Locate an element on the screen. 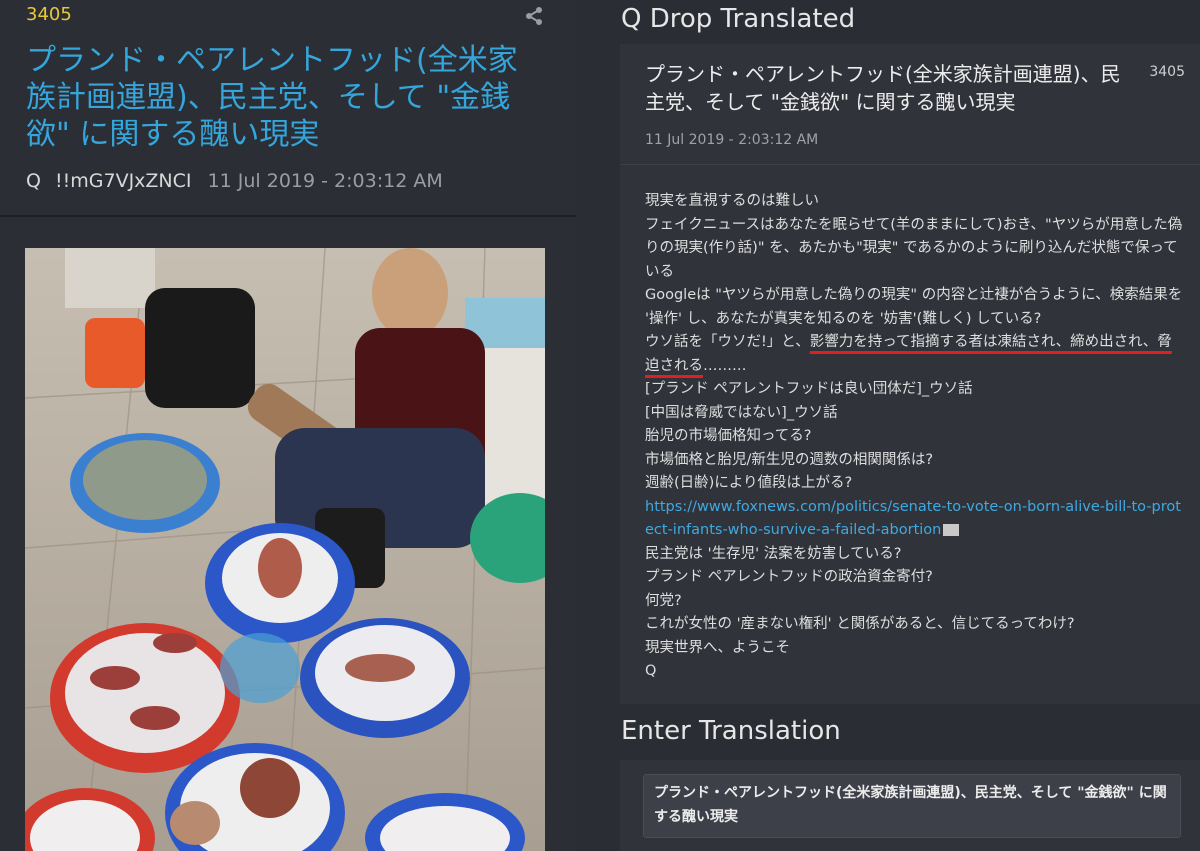 This screenshot has width=1200, height=851. body-line: [中国は脅威ではない]_ウソ話 is located at coordinates (741, 412).